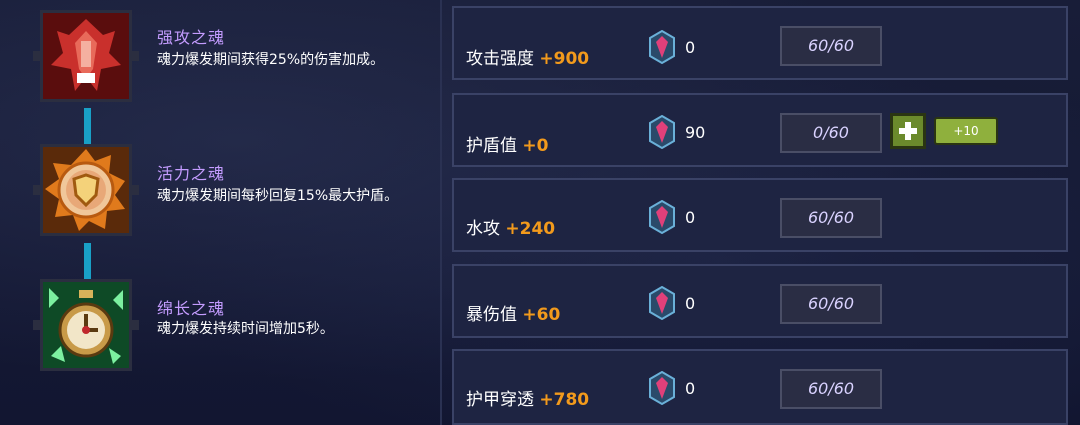  What do you see at coordinates (245, 329) in the screenshot?
I see `skill-description: 魂力爆发持续时间增加5秒。` at bounding box center [245, 329].